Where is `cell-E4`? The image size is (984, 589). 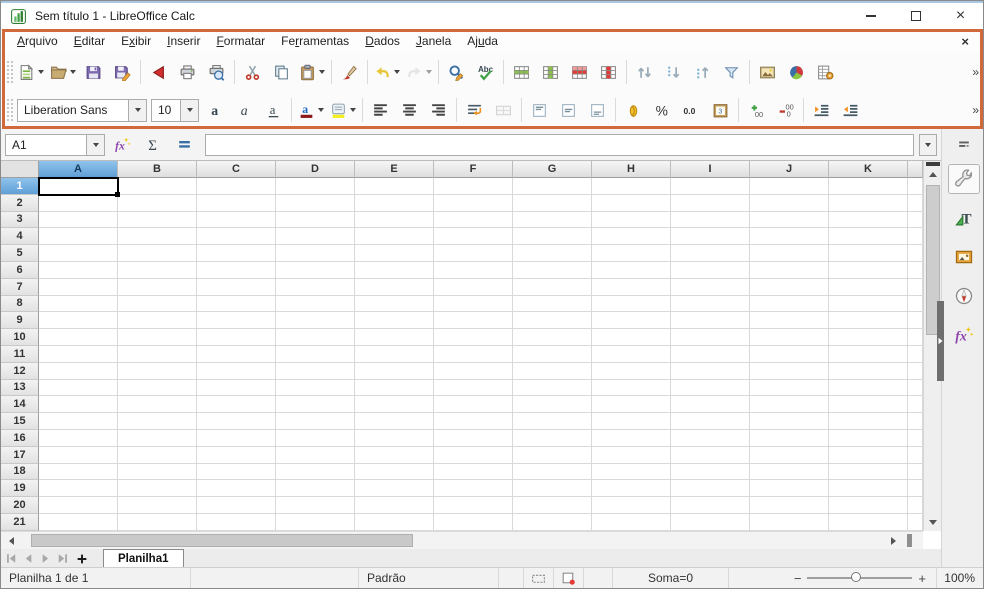 cell-E4 is located at coordinates (394, 237).